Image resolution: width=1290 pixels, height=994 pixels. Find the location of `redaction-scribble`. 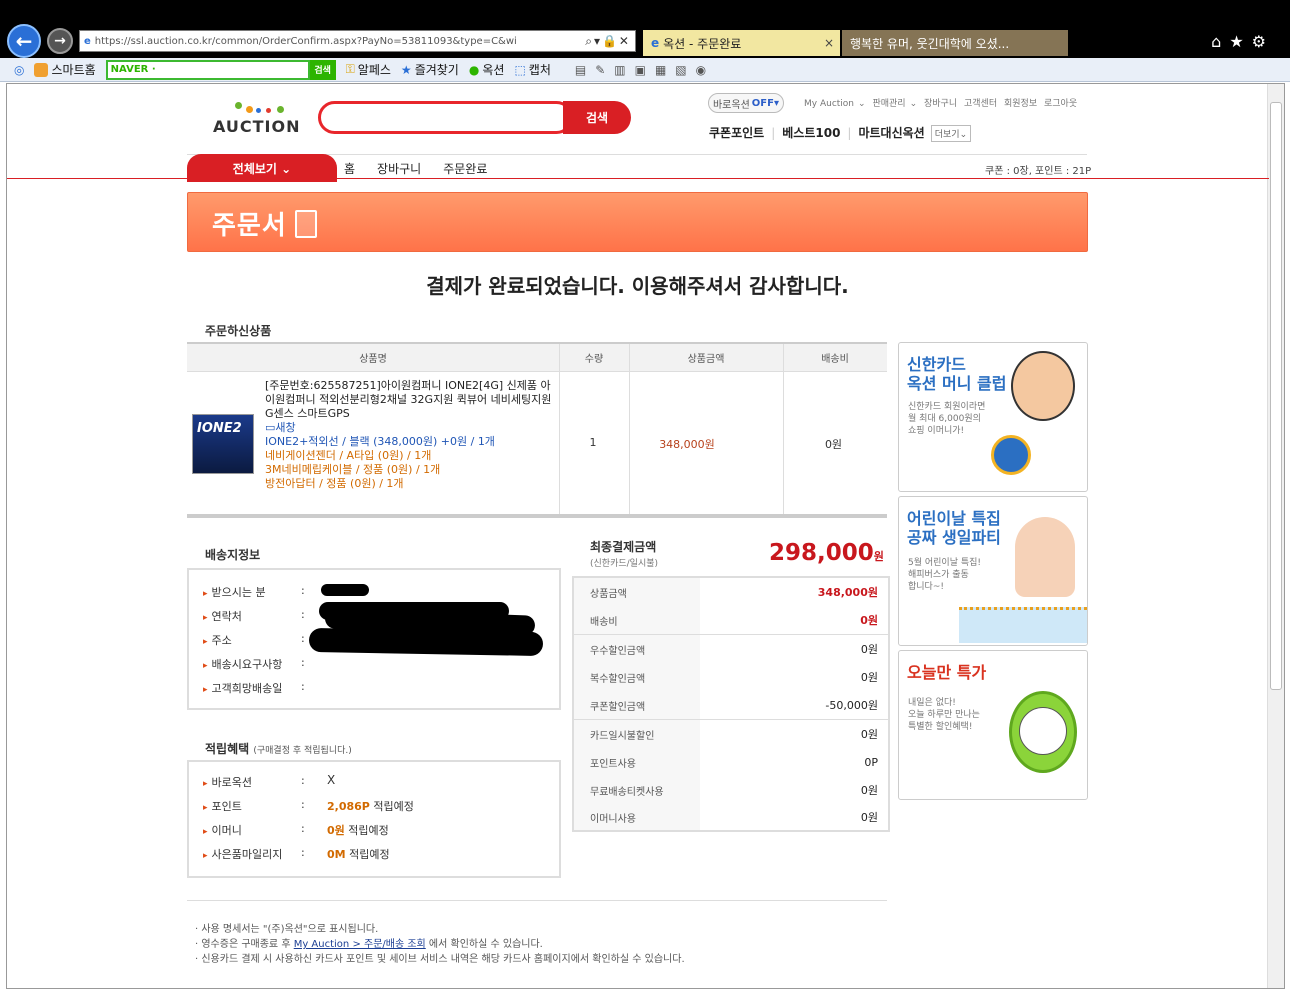

redaction-scribble is located at coordinates (345, 590).